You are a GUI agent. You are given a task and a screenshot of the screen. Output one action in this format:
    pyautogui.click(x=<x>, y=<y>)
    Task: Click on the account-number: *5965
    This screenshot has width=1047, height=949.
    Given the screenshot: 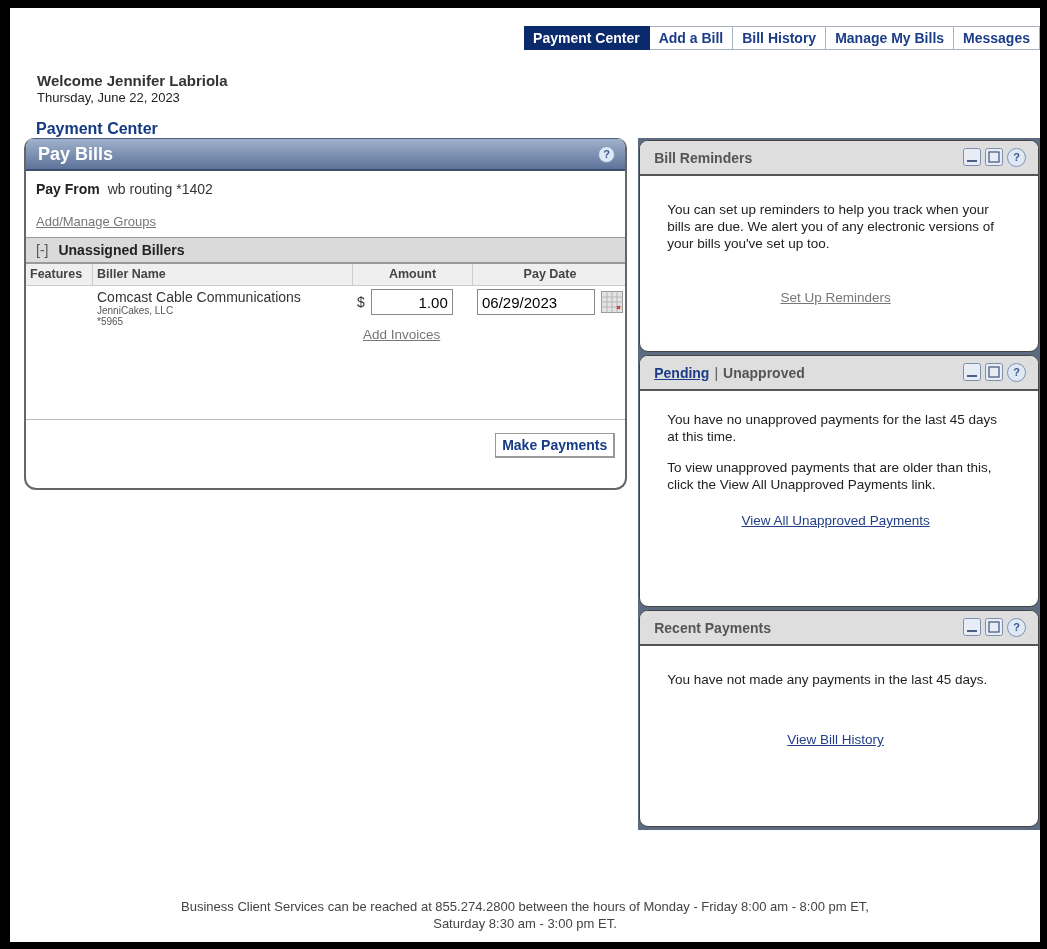 What is the action you would take?
    pyautogui.click(x=111, y=321)
    